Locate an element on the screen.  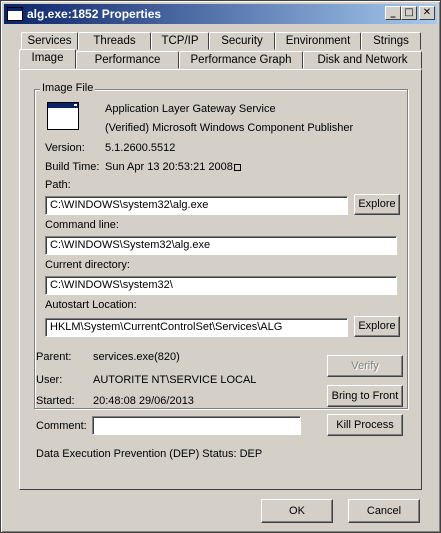
comment-field is located at coordinates (196, 425).